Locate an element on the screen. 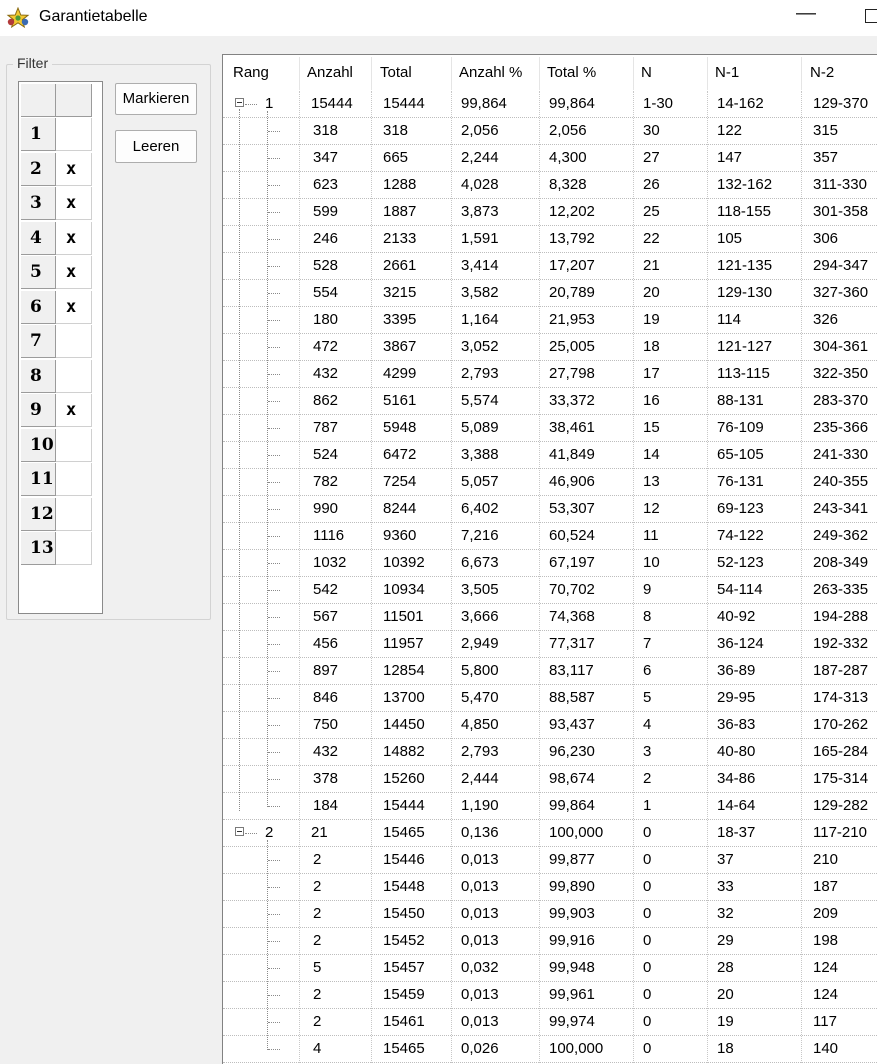 This screenshot has width=877, height=1064. table-cell: 5,800 is located at coordinates (480, 670).